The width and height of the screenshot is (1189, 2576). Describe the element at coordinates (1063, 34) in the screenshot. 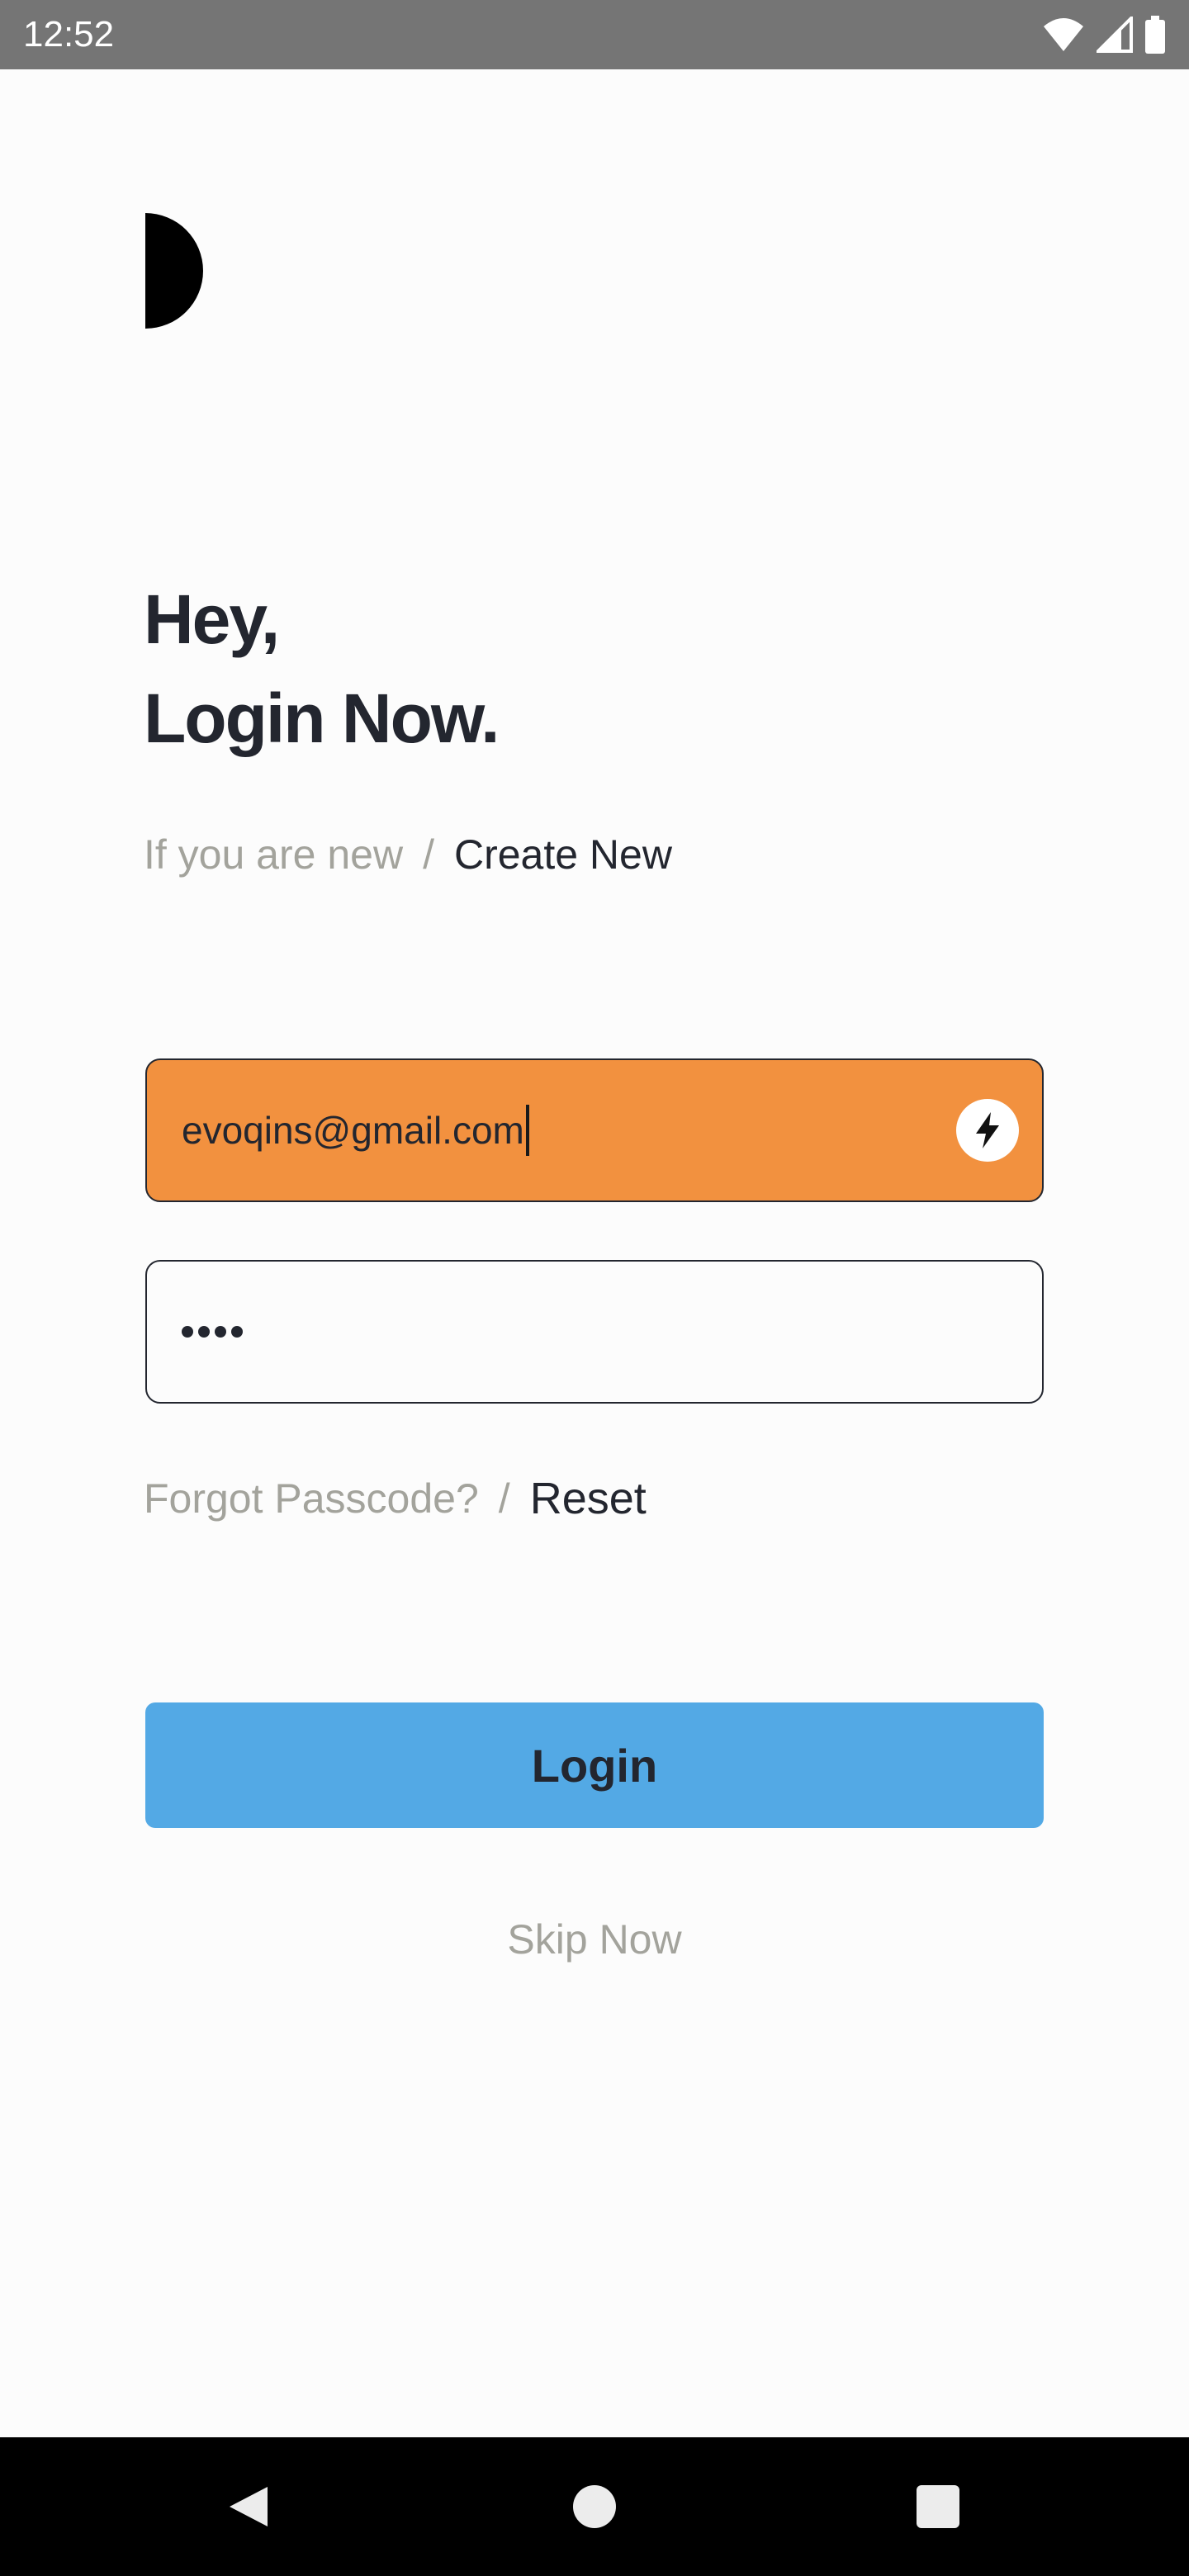

I see `wifi-icon` at that location.